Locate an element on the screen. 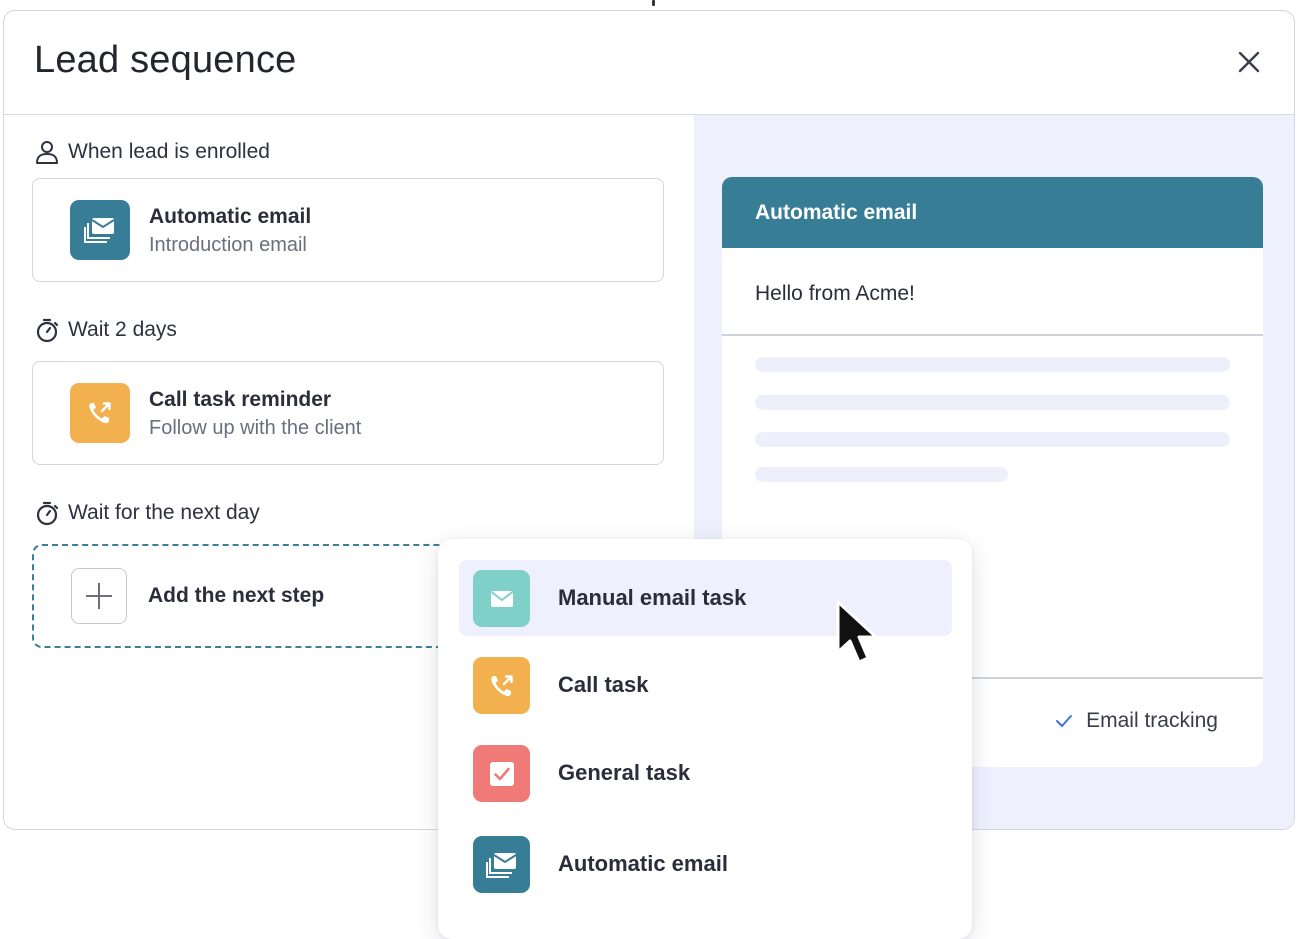 The height and width of the screenshot is (939, 1302). close-icon is located at coordinates (1249, 62).